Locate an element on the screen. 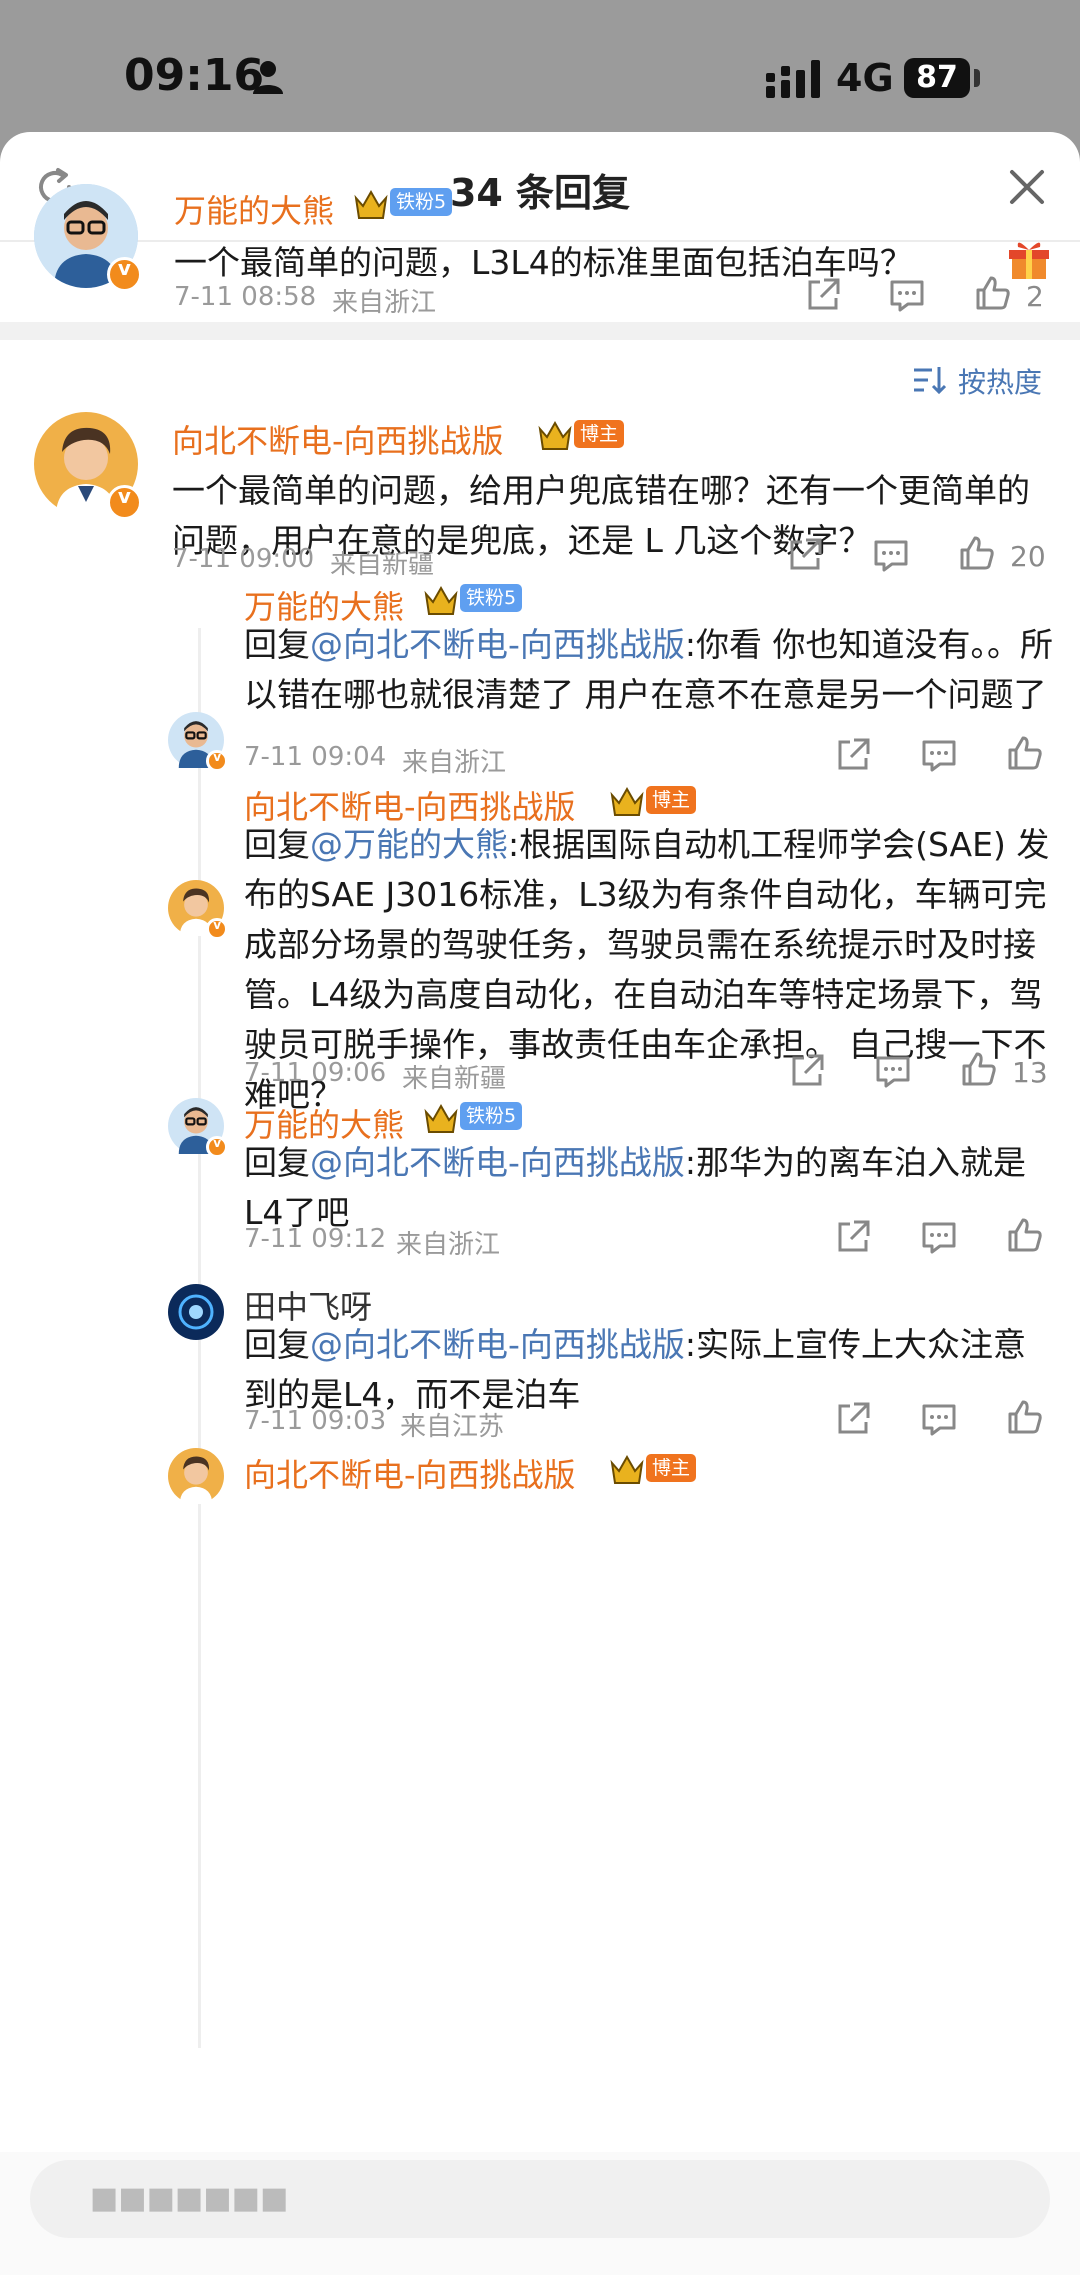 Image resolution: width=1080 pixels, height=2275 pixels. sheet-header: 34 条回复 is located at coordinates (540, 187).